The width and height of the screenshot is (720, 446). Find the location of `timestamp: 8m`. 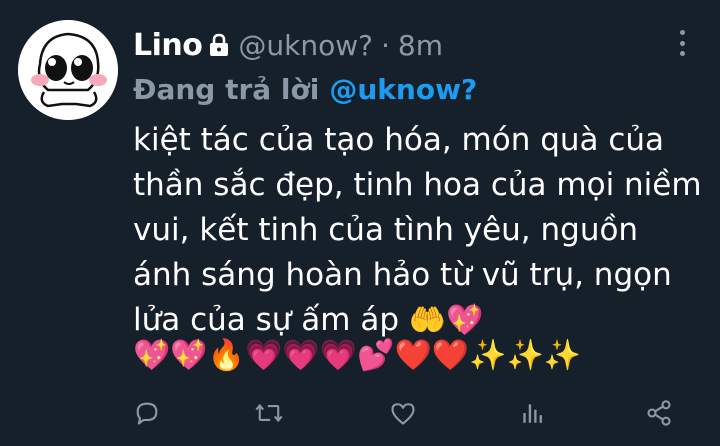

timestamp: 8m is located at coordinates (420, 45).